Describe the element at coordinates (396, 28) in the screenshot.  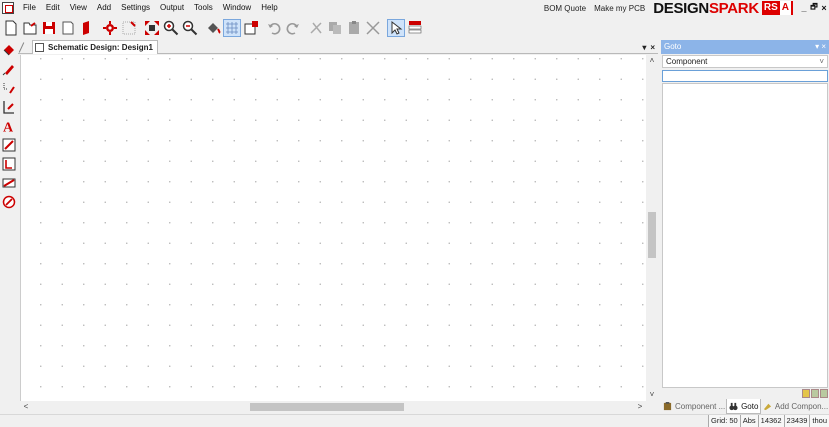
I see `select-icon` at that location.